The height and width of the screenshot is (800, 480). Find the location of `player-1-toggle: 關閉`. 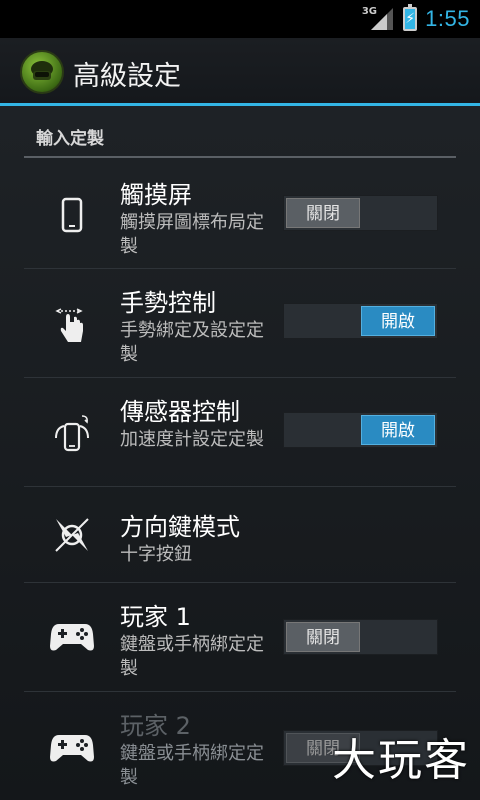

player-1-toggle: 關閉 is located at coordinates (360, 637).